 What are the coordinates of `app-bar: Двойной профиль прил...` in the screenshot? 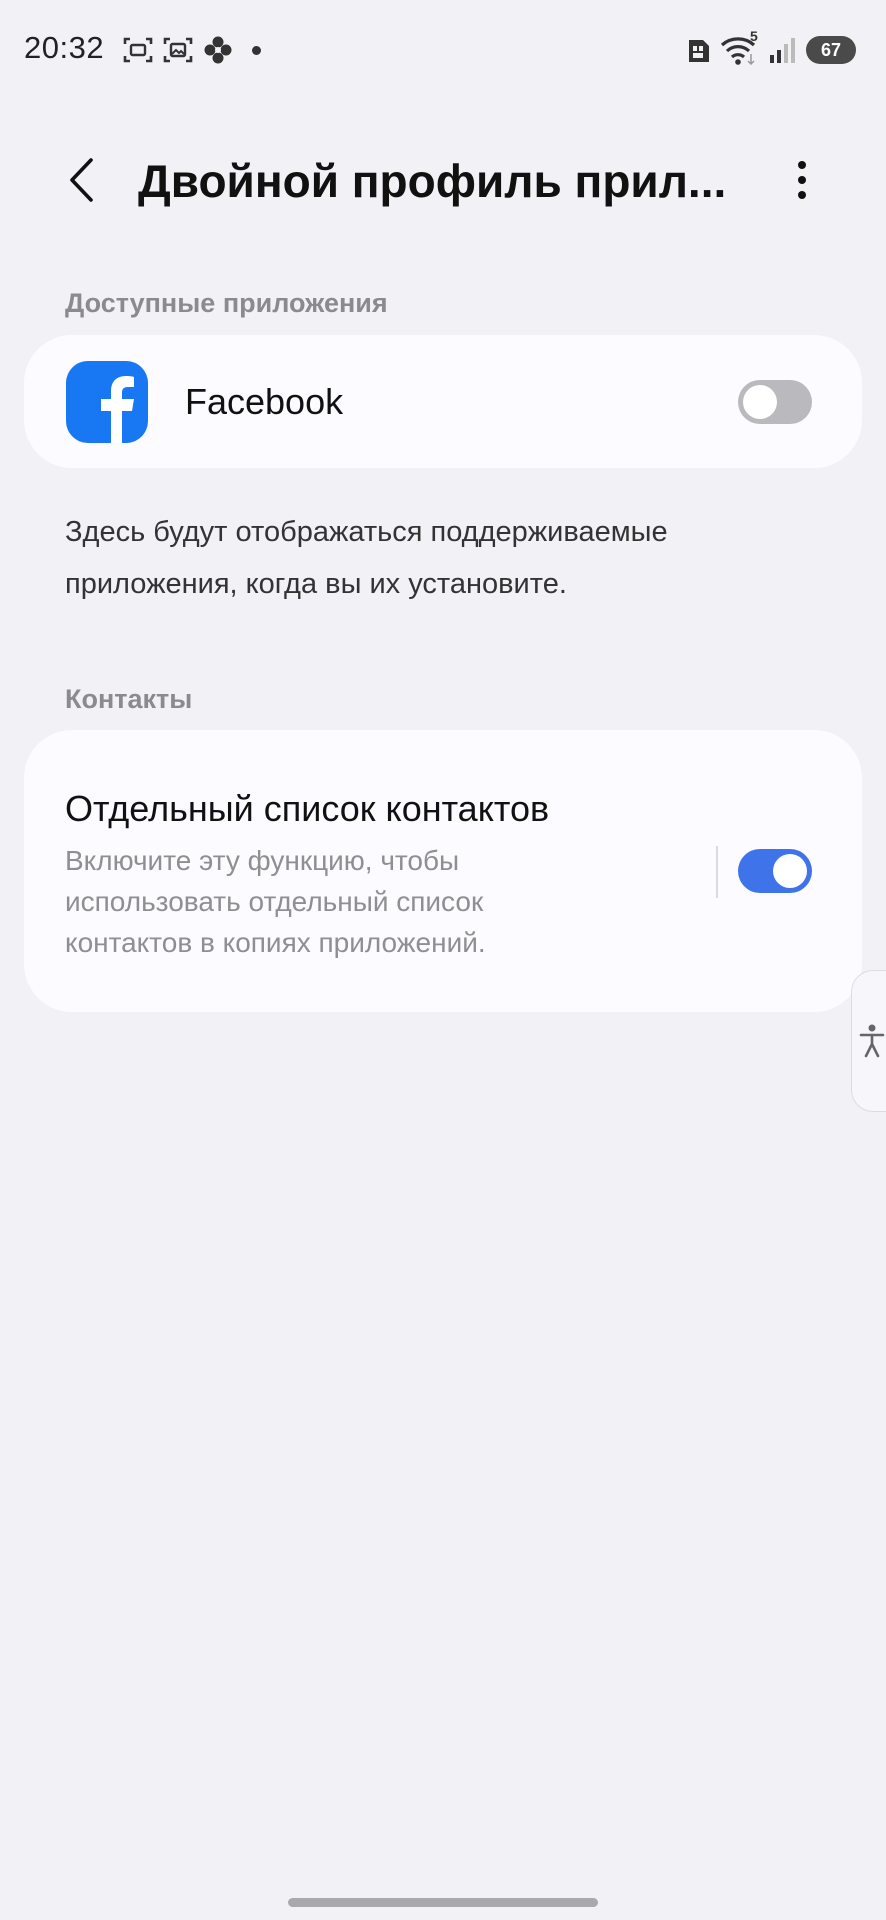 It's located at (443, 180).